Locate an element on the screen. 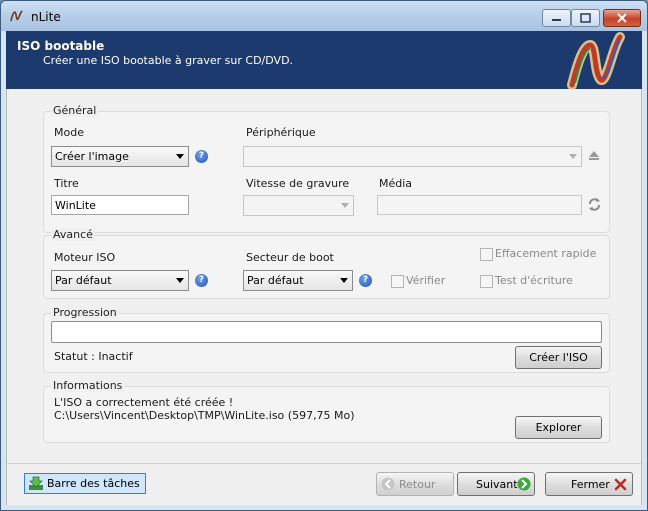 The width and height of the screenshot is (648, 511). status-text: Statut : Inactif is located at coordinates (93, 356).